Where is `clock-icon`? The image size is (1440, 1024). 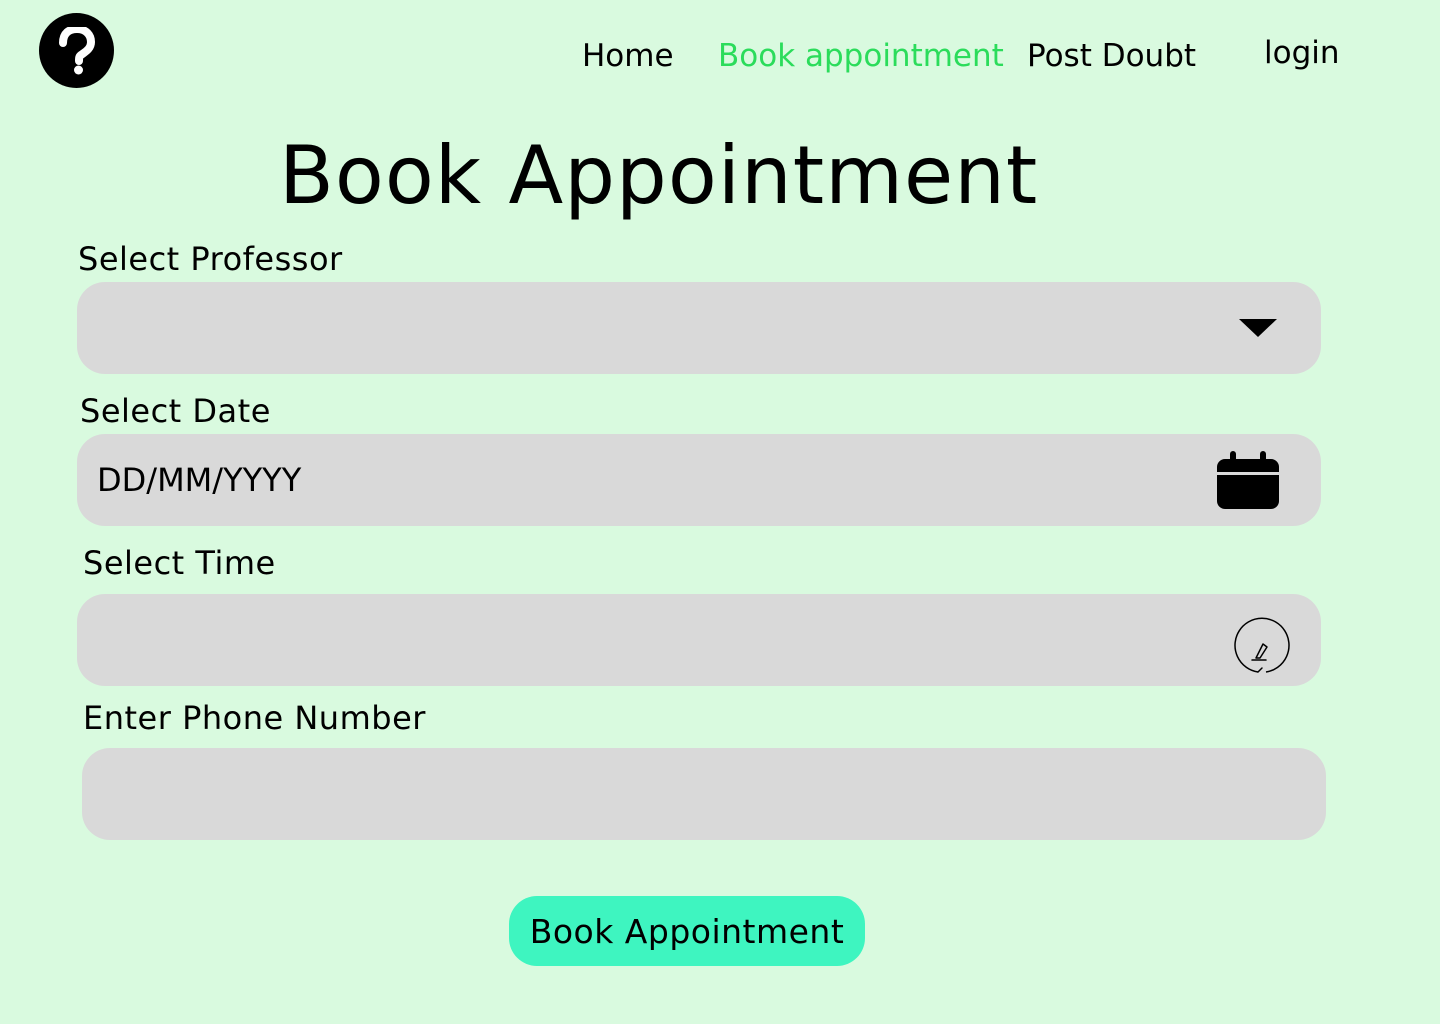
clock-icon is located at coordinates (1262, 646).